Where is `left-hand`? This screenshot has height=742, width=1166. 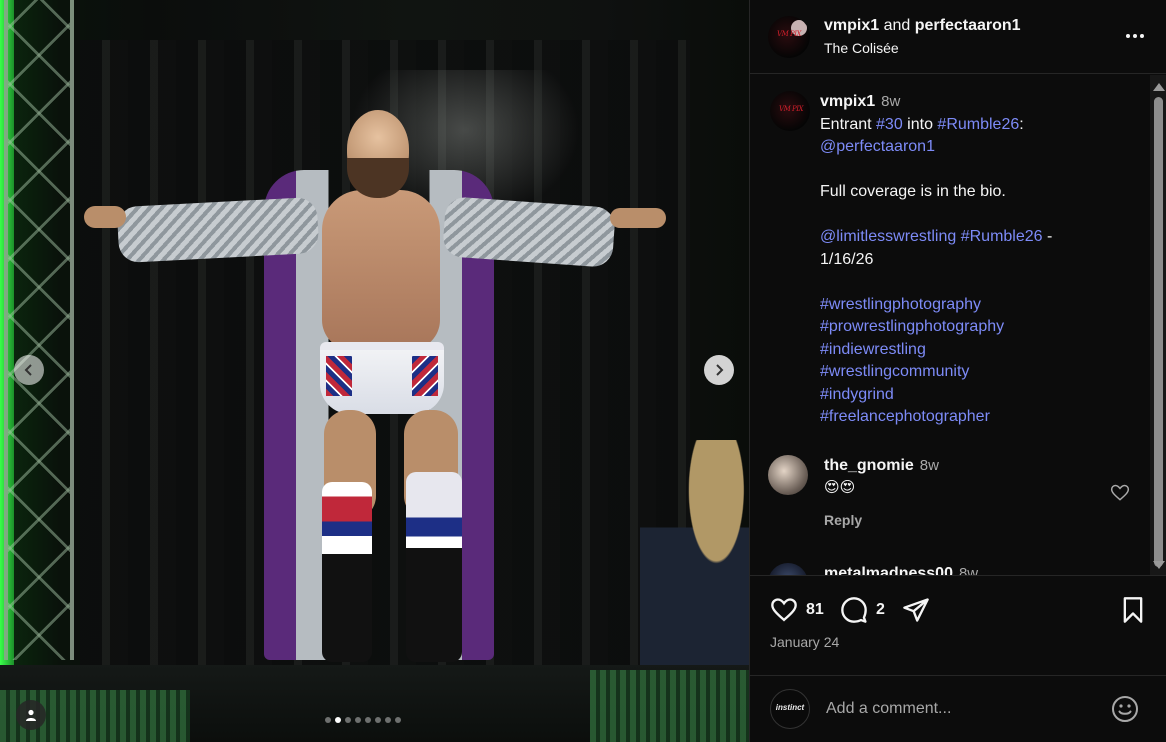
left-hand is located at coordinates (105, 217).